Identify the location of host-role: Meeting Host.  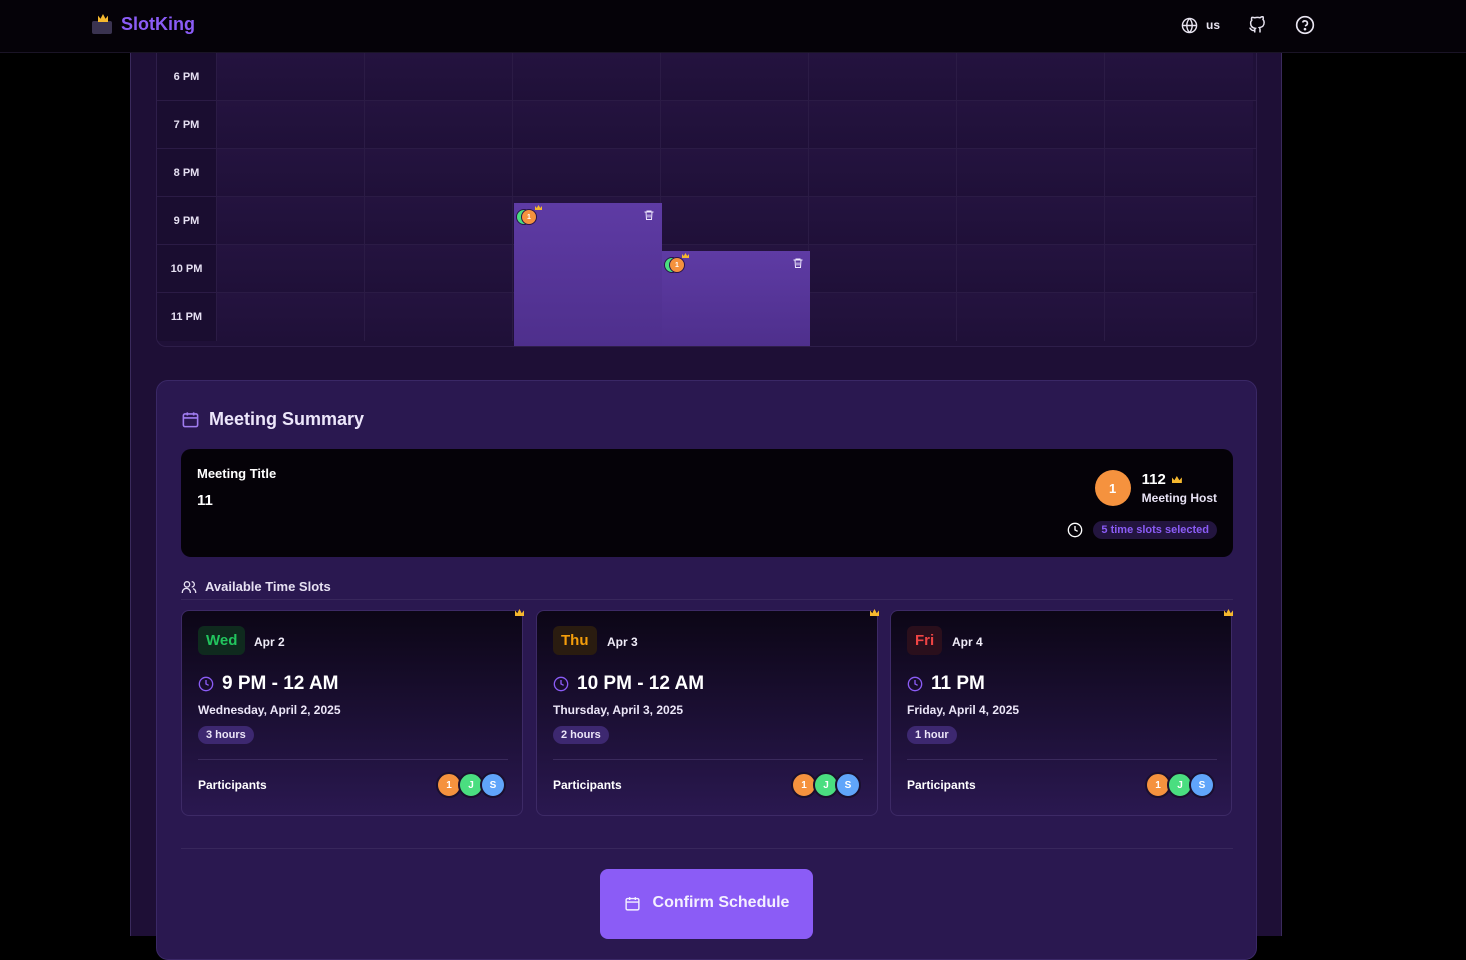
(1179, 498).